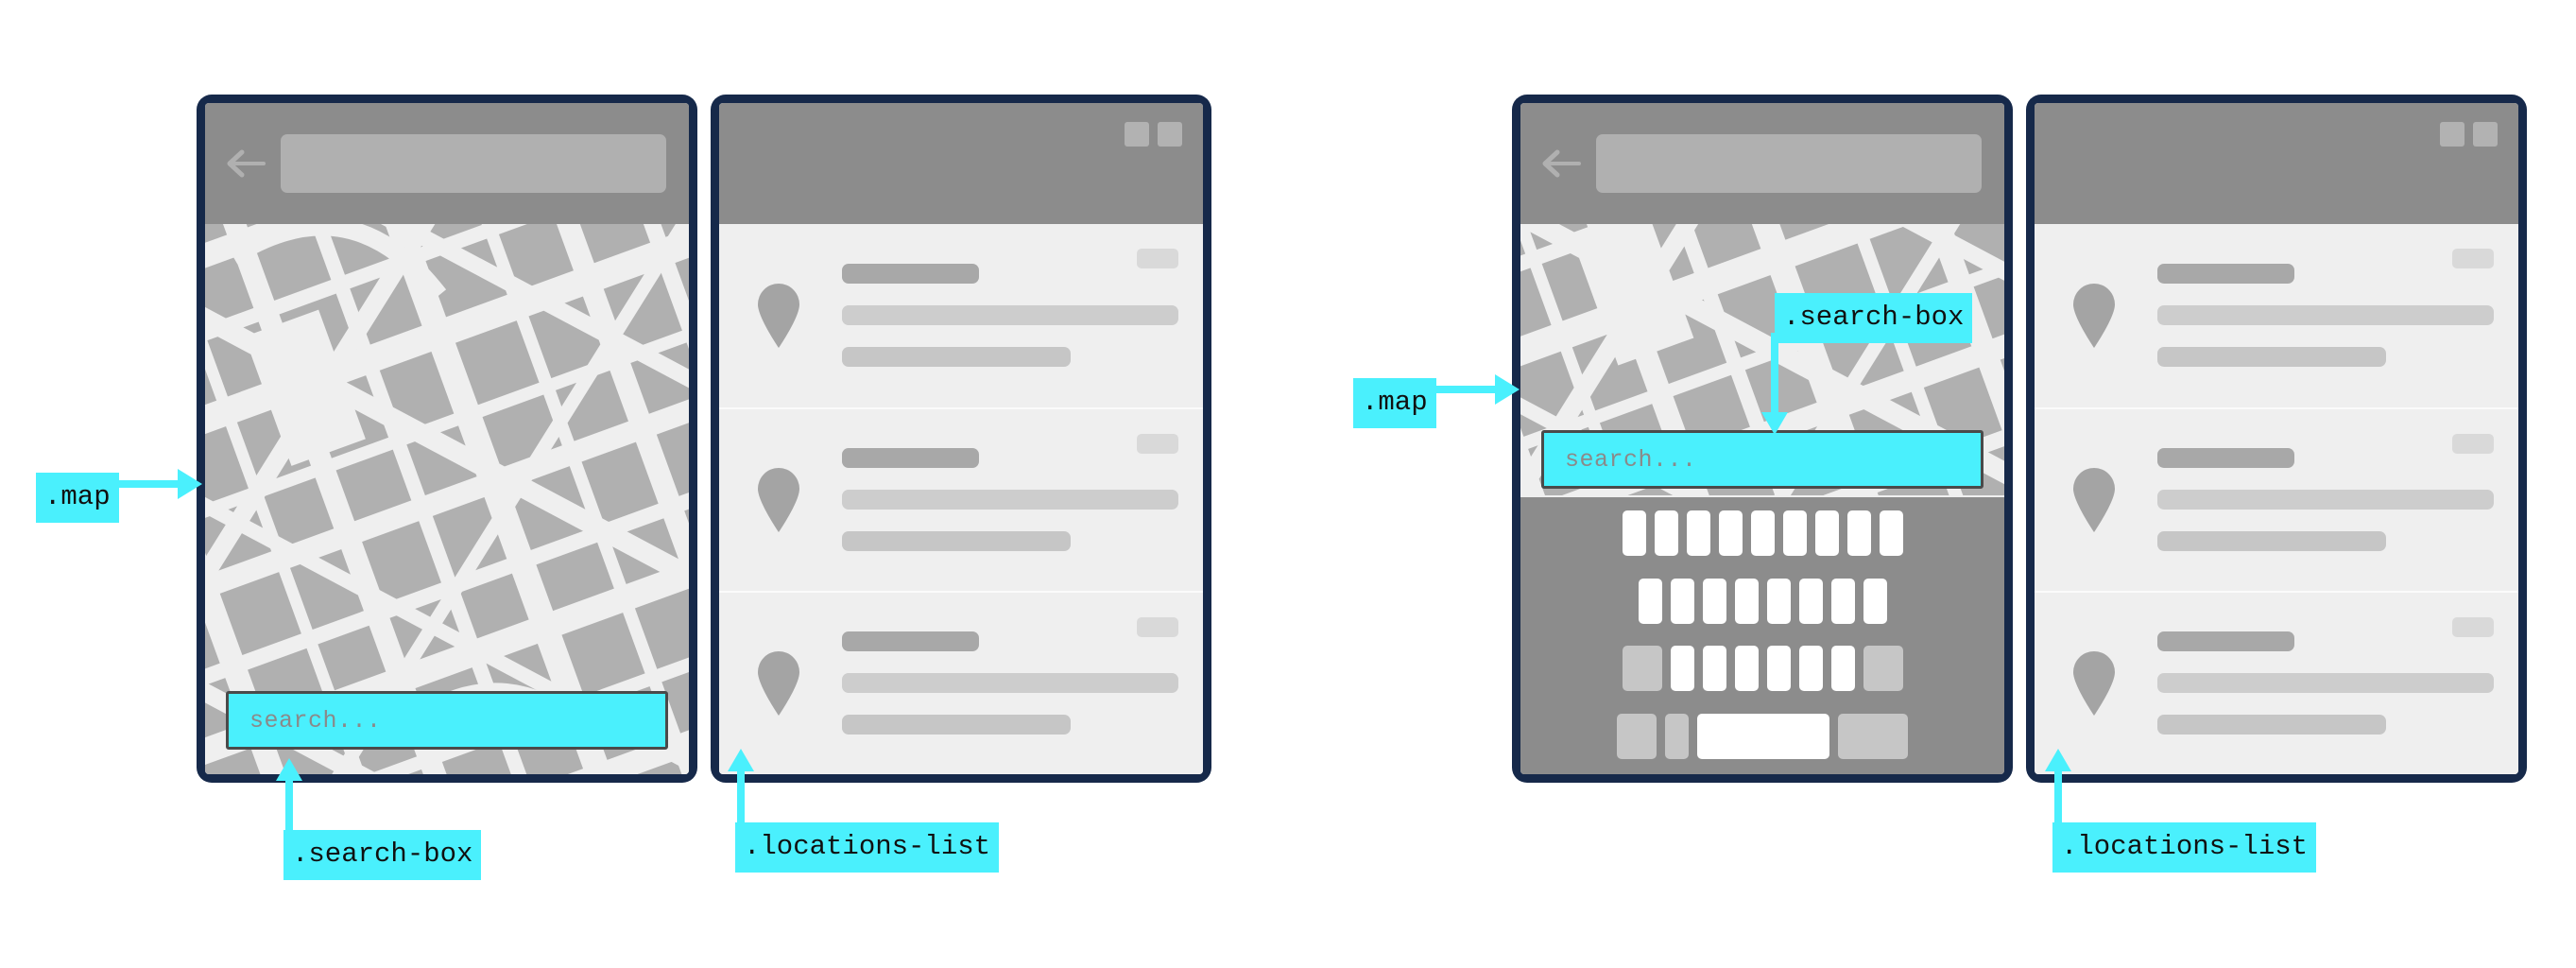 The width and height of the screenshot is (2576, 968). Describe the element at coordinates (1883, 669) in the screenshot. I see `backspace-key` at that location.